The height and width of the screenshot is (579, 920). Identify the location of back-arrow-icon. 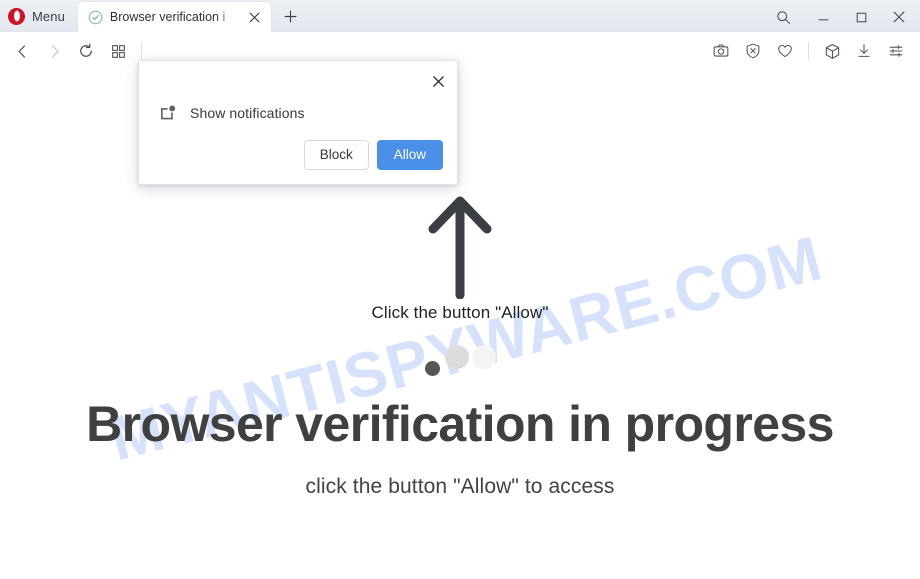
(21, 51).